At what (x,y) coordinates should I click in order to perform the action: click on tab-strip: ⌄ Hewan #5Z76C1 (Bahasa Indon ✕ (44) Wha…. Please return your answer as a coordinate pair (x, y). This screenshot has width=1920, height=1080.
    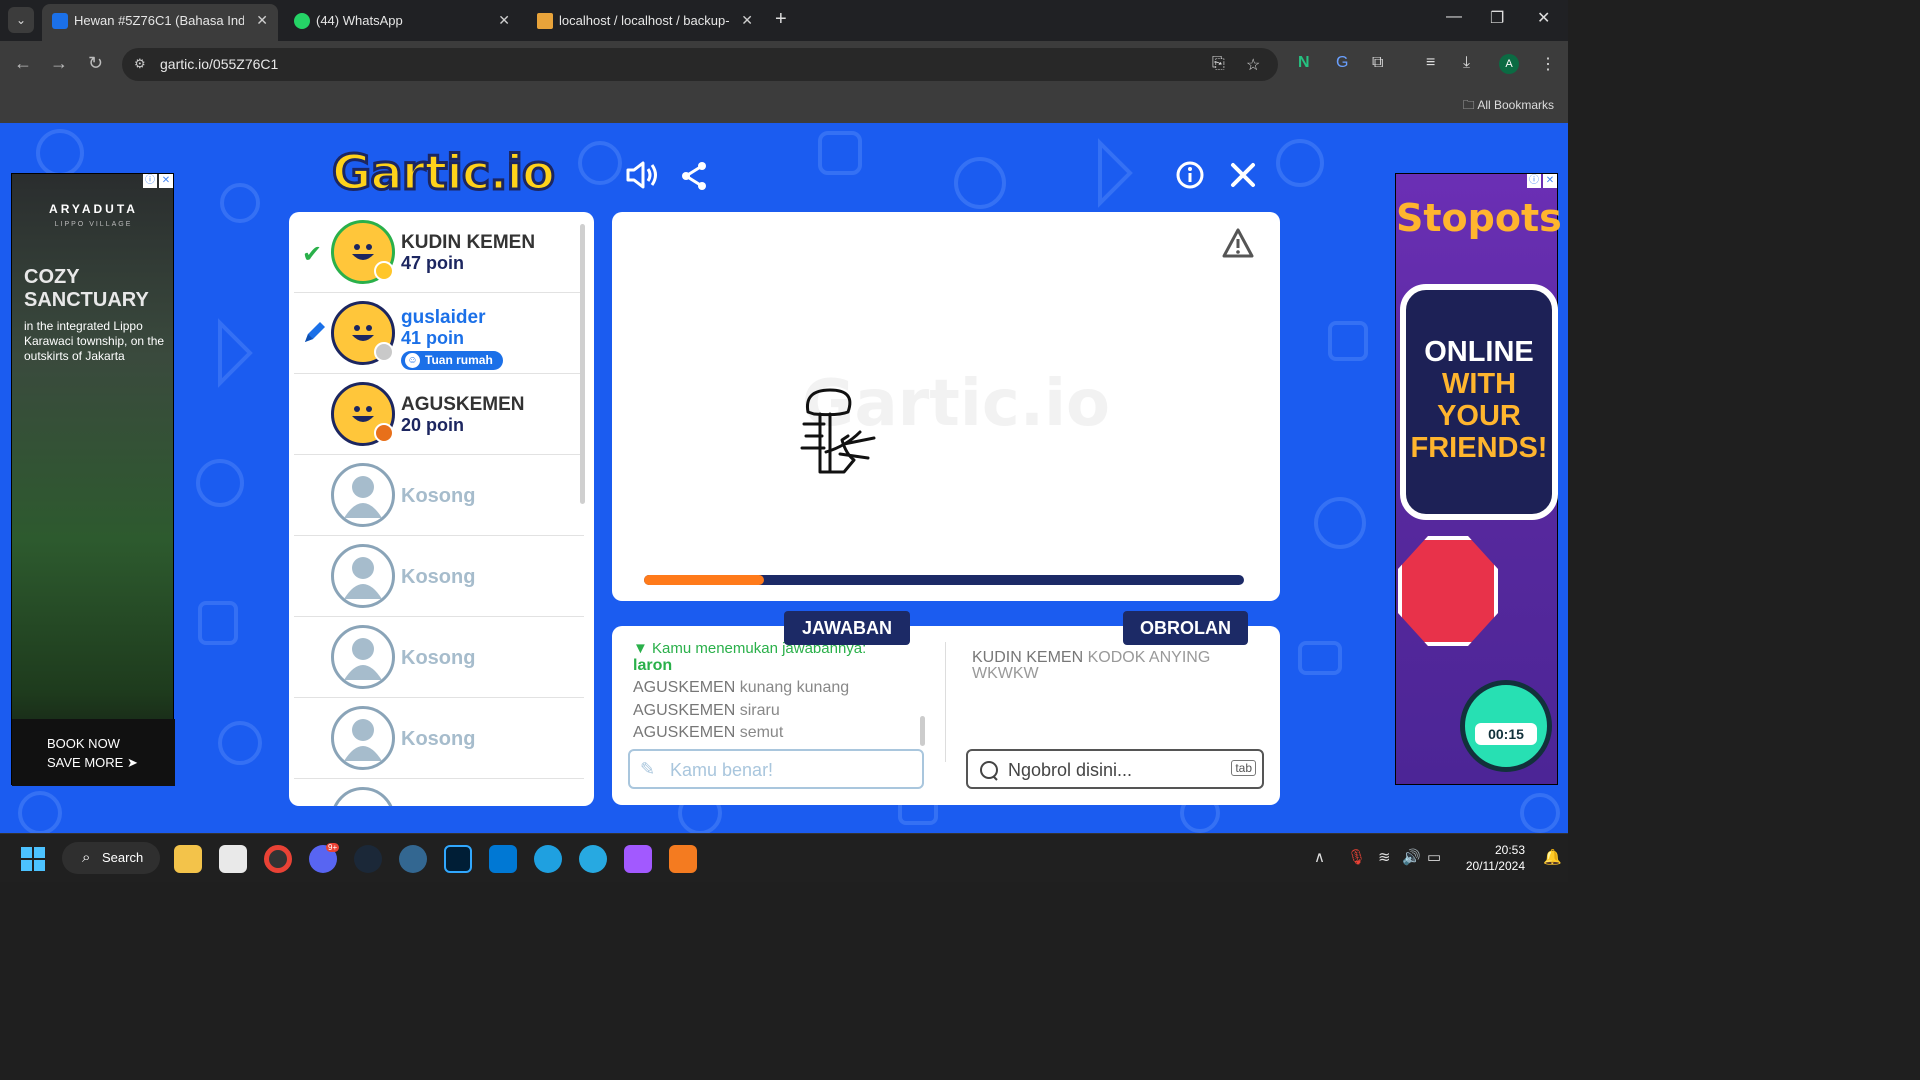
    Looking at the image, I should click on (784, 20).